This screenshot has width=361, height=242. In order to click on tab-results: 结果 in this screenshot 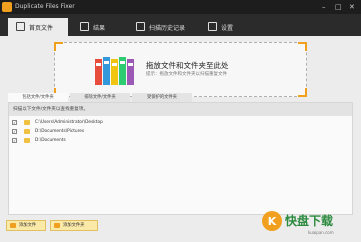, I will do `click(102, 27)`.